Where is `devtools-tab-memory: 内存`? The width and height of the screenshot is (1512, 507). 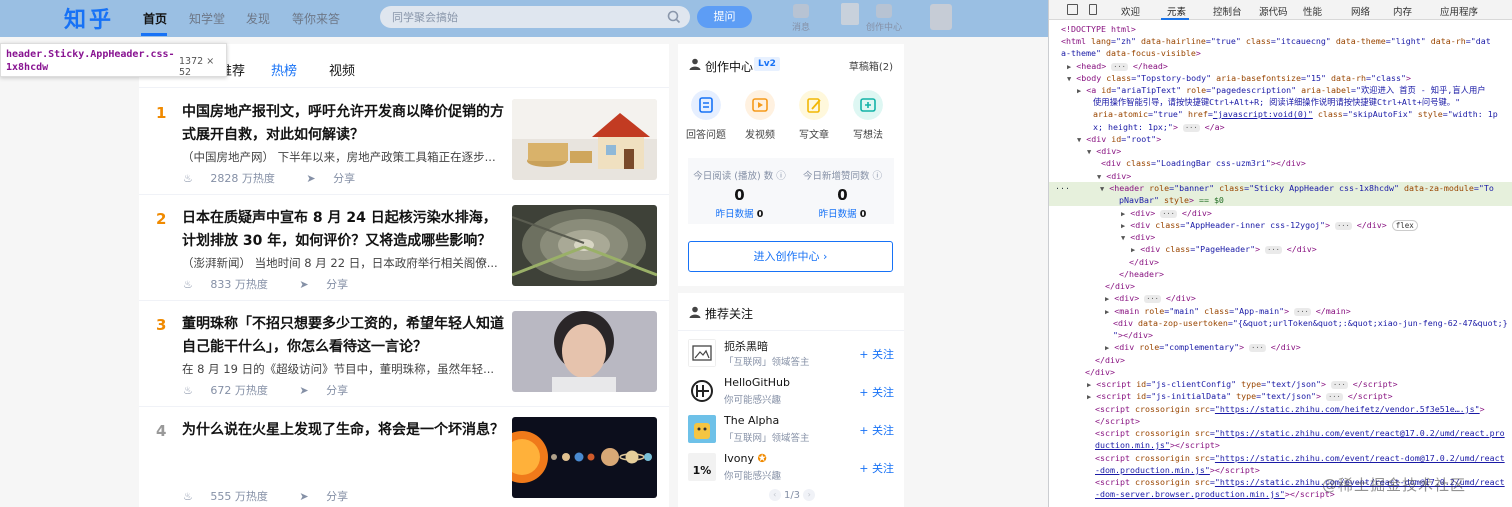
devtools-tab-memory: 内存 is located at coordinates (1402, 11).